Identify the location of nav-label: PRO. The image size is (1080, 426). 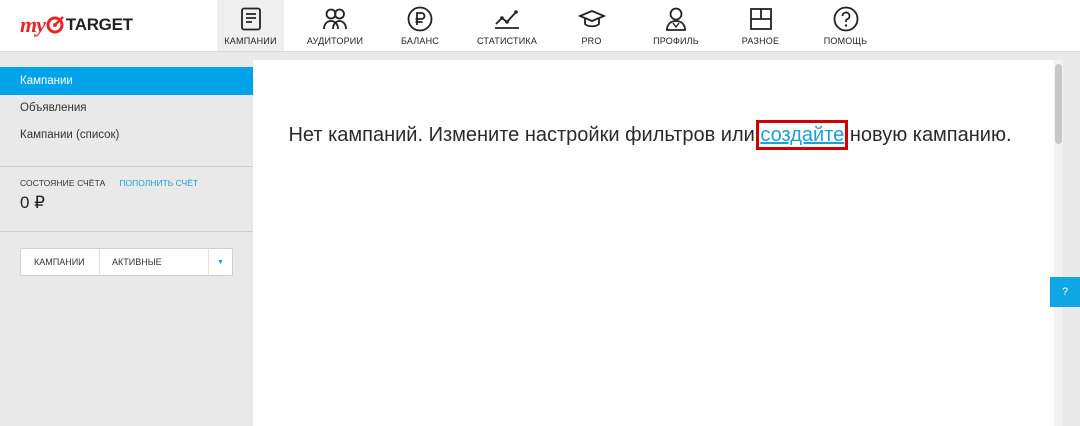
(591, 41).